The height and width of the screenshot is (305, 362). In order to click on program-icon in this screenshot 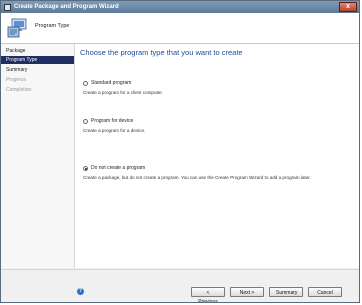, I will do `click(17, 28)`.